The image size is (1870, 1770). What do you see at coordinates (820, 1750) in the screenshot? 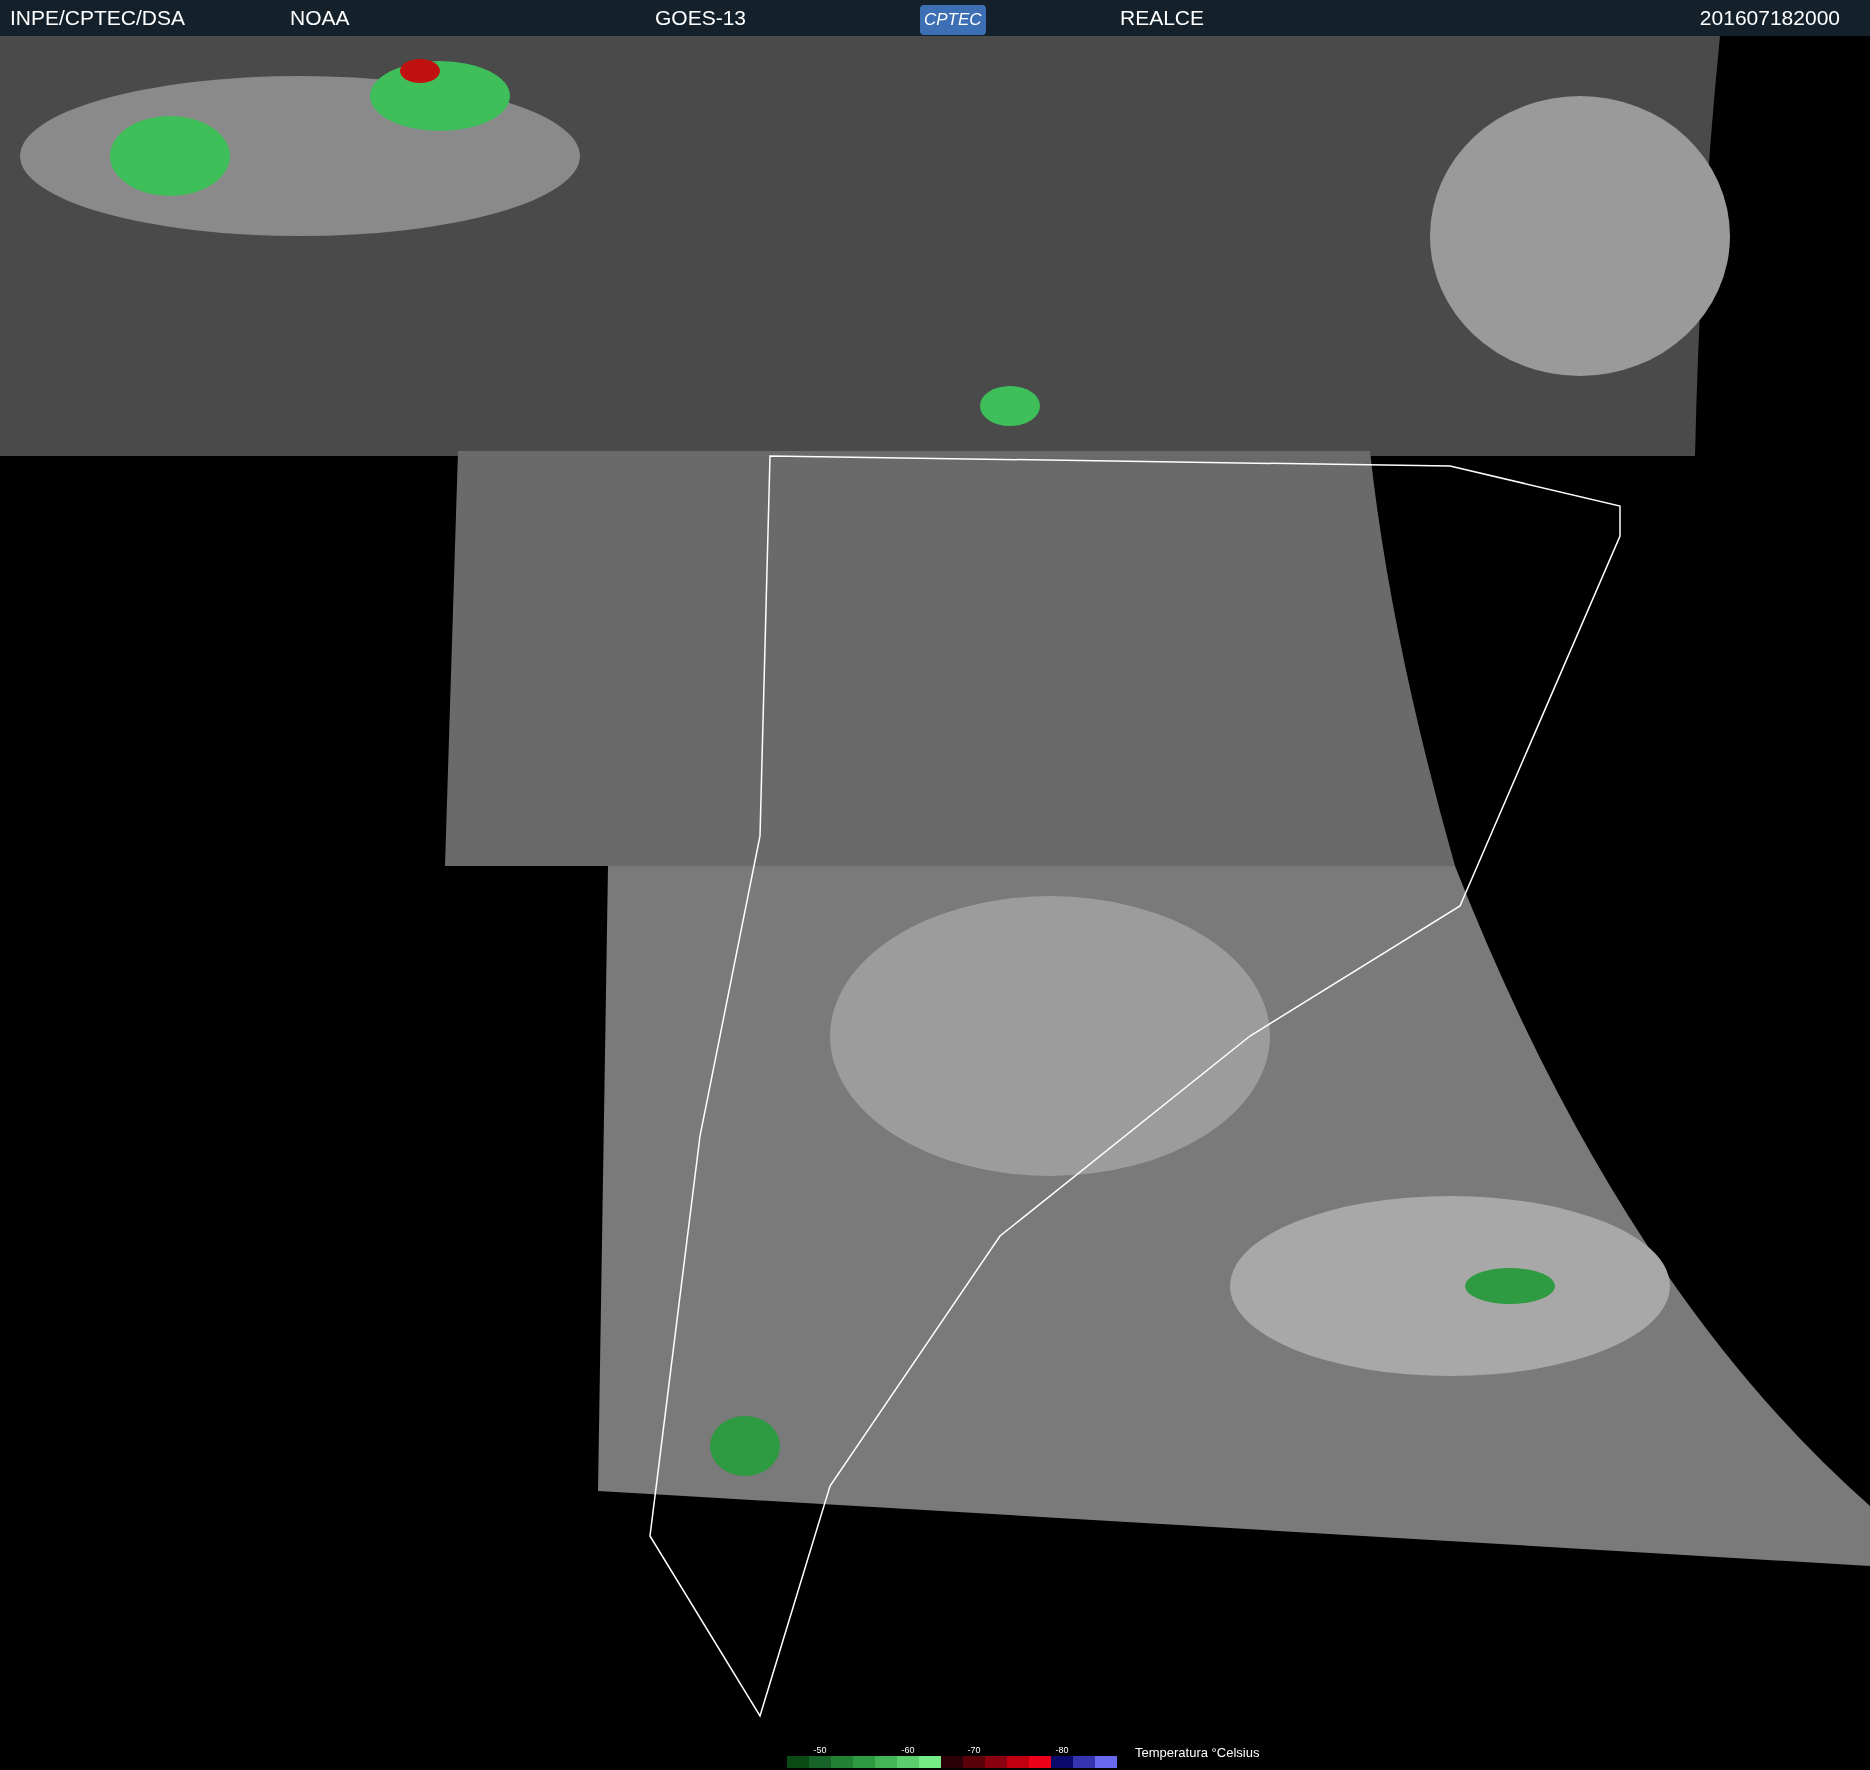
I see `legend-tick-label: -50` at bounding box center [820, 1750].